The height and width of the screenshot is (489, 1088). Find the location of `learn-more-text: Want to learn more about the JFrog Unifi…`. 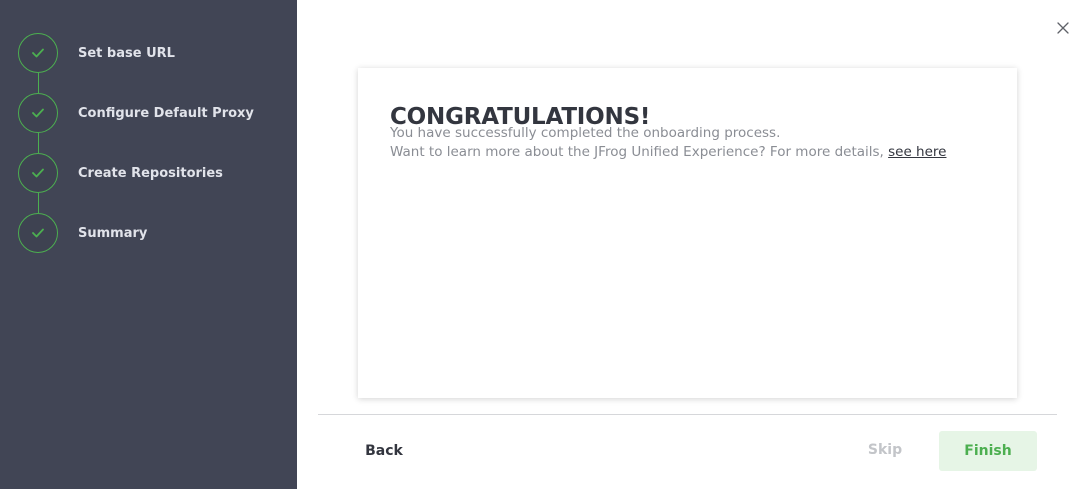

learn-more-text: Want to learn more about the JFrog Unifi… is located at coordinates (639, 152).